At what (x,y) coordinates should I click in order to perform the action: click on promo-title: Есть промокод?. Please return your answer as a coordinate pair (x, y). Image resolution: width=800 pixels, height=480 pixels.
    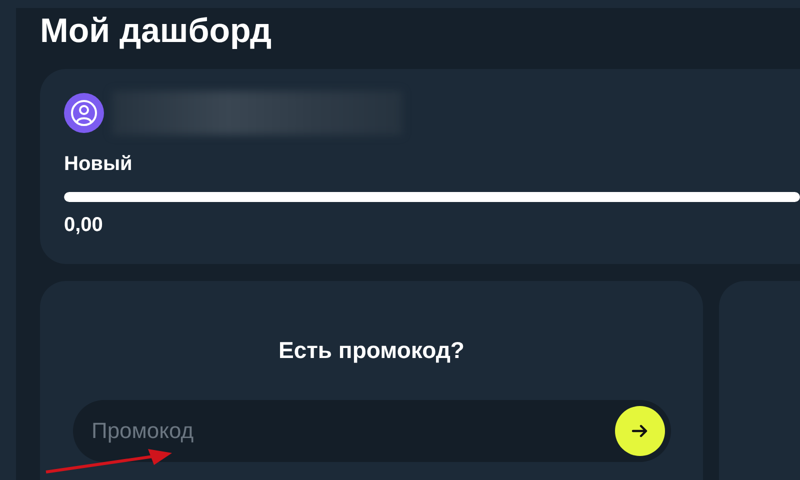
    Looking at the image, I should click on (371, 350).